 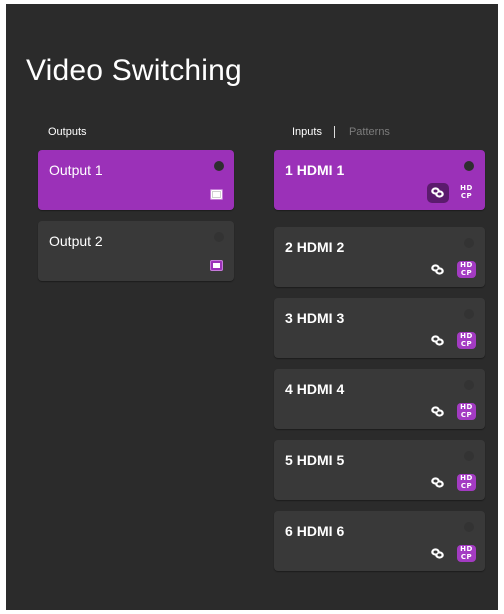 What do you see at coordinates (320, 460) in the screenshot?
I see `input-name: HDMI 5` at bounding box center [320, 460].